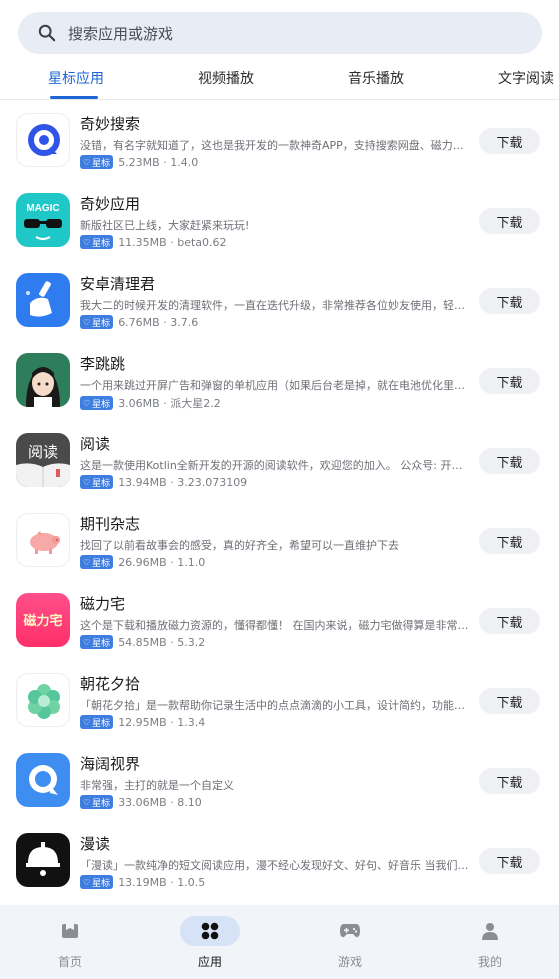  What do you see at coordinates (162, 882) in the screenshot?
I see `app-size-version: 13.19MB · 1.0.5` at bounding box center [162, 882].